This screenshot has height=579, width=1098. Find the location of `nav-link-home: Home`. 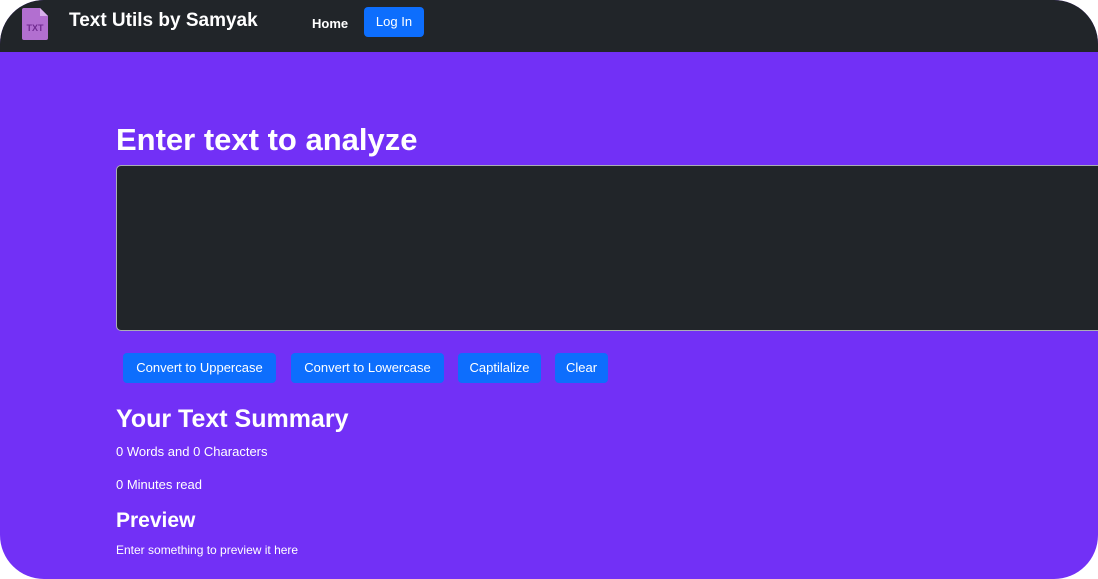

nav-link-home: Home is located at coordinates (330, 24).